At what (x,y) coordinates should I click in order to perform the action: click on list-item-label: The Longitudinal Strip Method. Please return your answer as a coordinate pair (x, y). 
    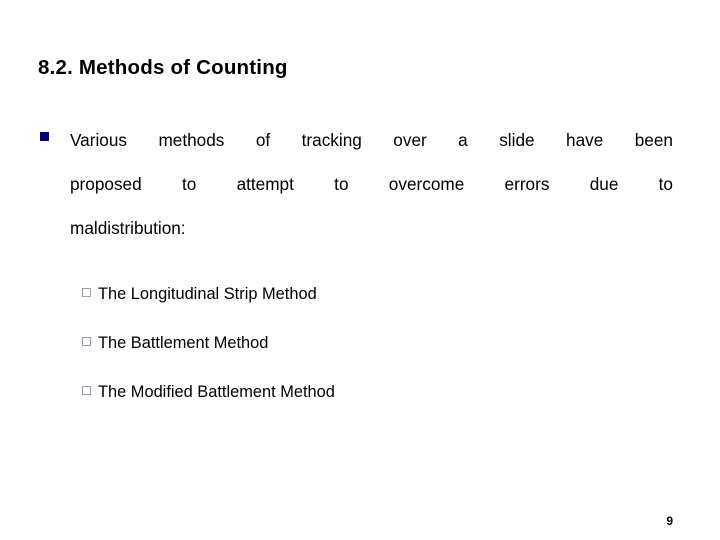
    Looking at the image, I should click on (207, 294).